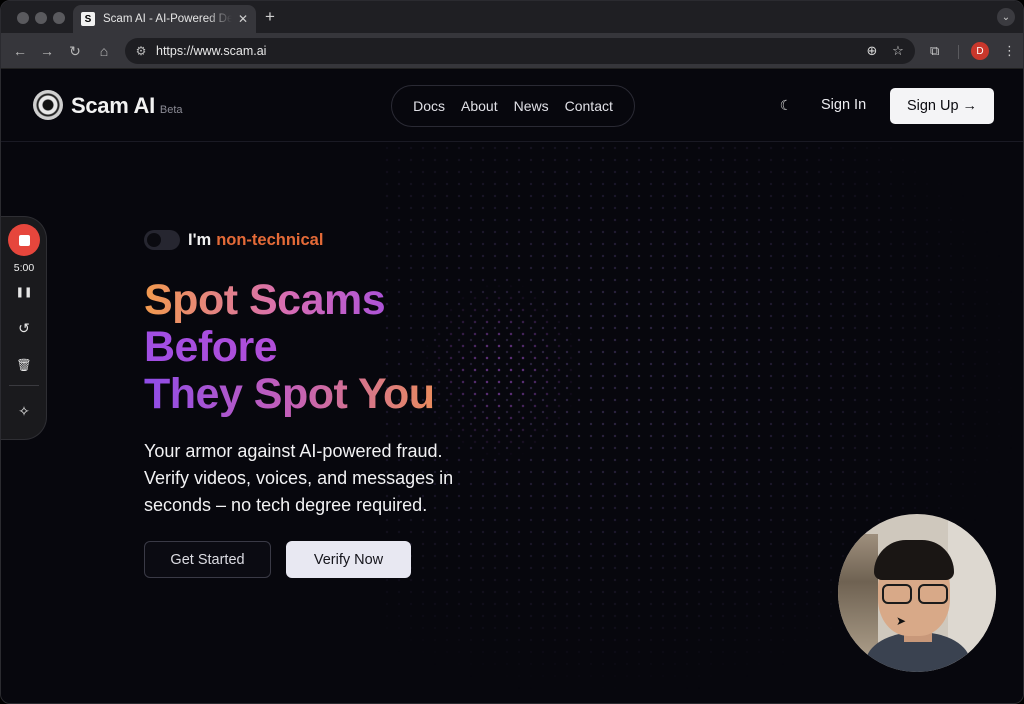 The width and height of the screenshot is (1024, 704). Describe the element at coordinates (429, 106) in the screenshot. I see `nav-link-docs: Docs` at that location.